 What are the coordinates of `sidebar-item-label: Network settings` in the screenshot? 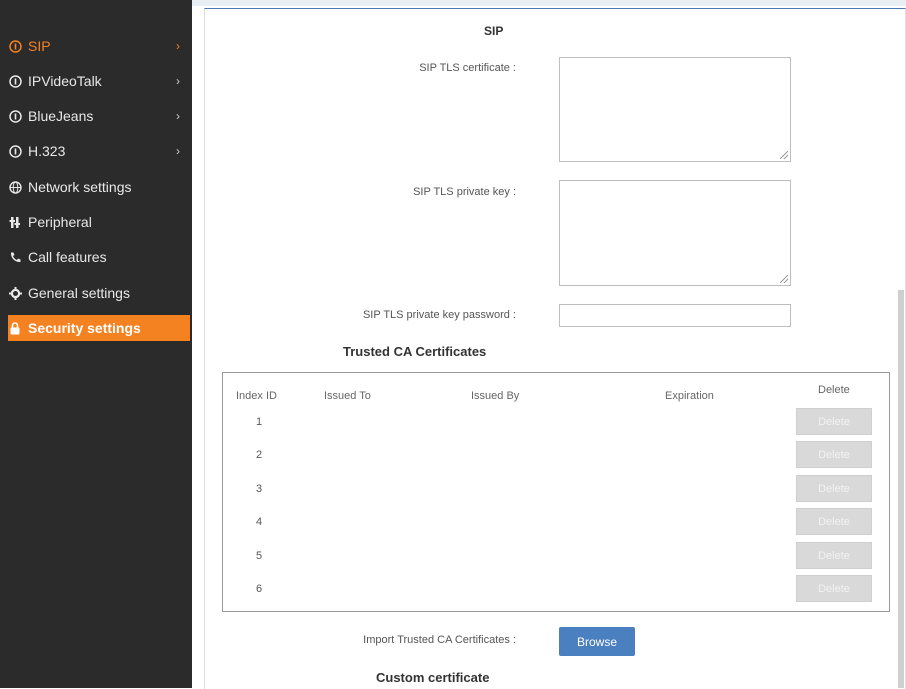 It's located at (80, 187).